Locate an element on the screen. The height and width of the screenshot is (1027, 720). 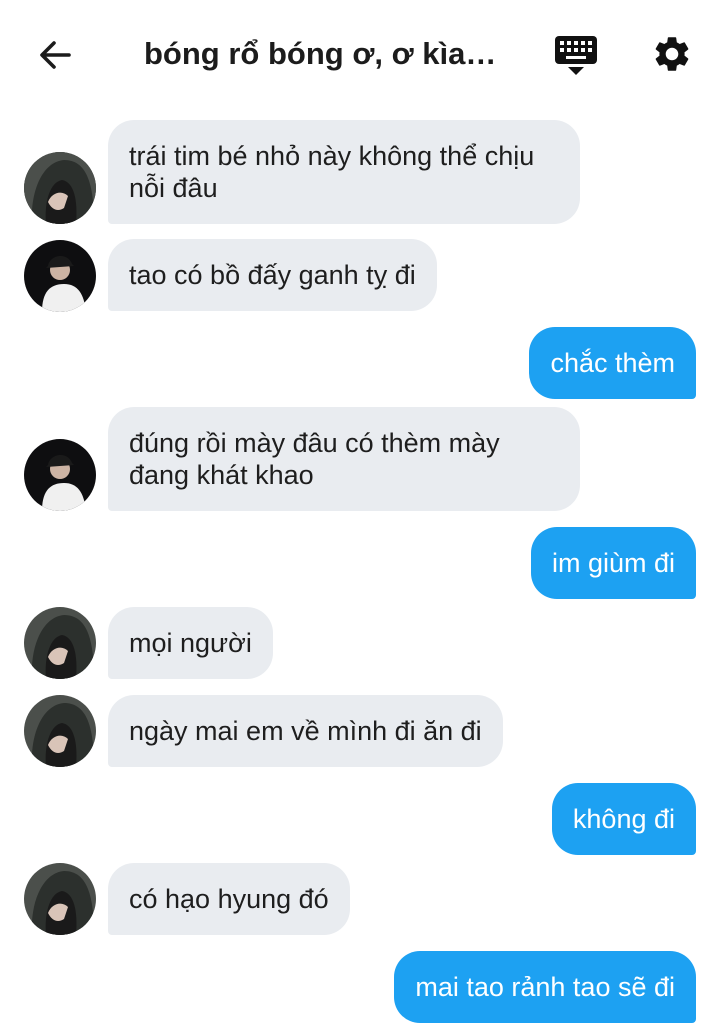
settings-button is located at coordinates (672, 54).